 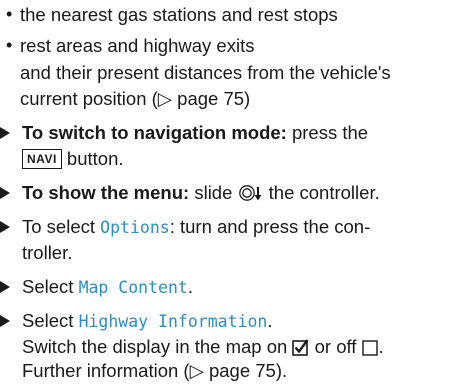 What do you see at coordinates (370, 346) in the screenshot?
I see `checkbox-unchecked-icon` at bounding box center [370, 346].